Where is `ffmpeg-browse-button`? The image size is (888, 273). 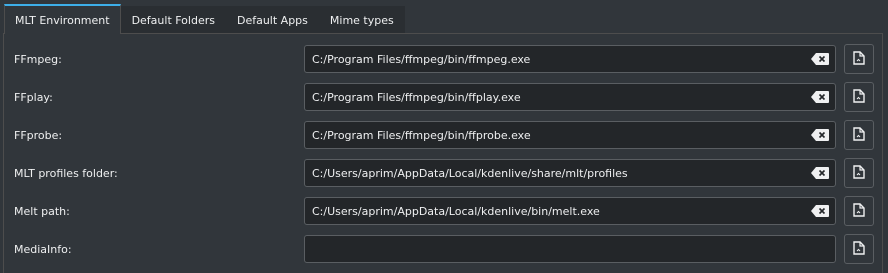
ffmpeg-browse-button is located at coordinates (859, 59).